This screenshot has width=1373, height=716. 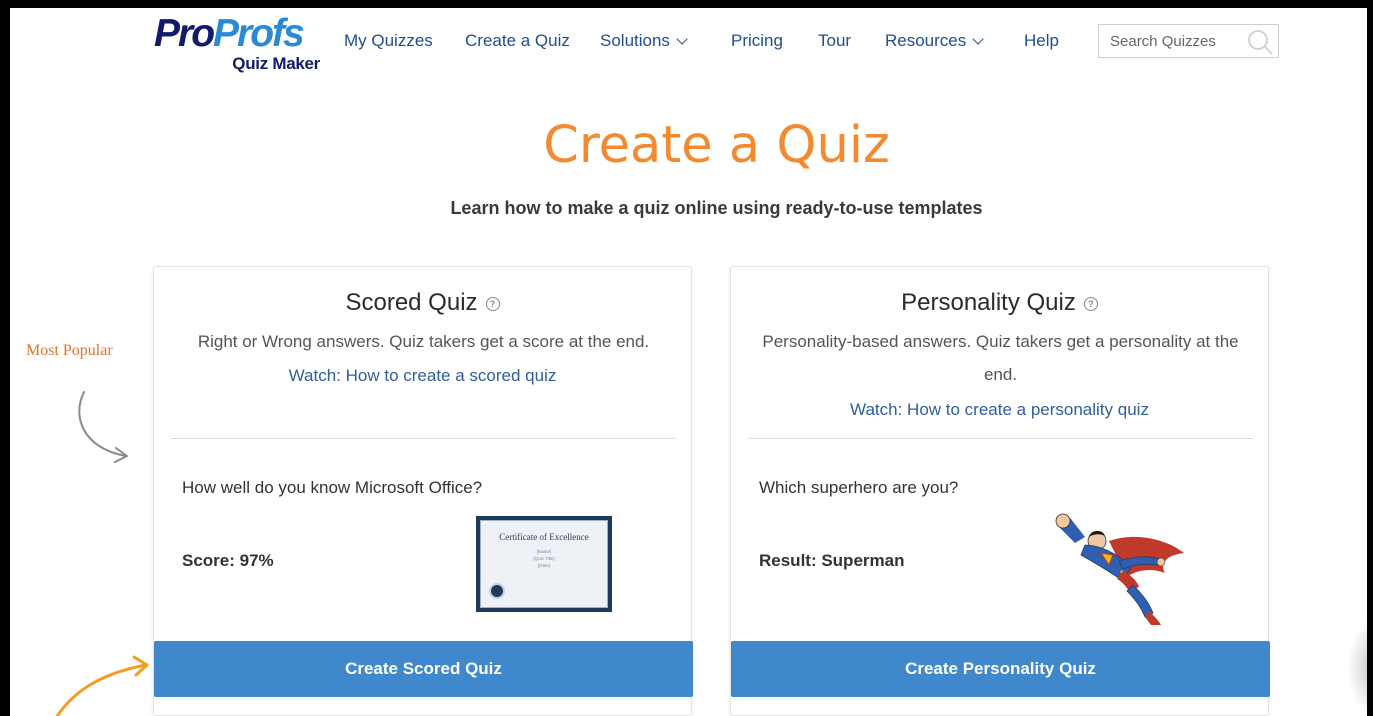 I want to click on sample-question: How well do you know Microsoft Office?, so click(x=332, y=487).